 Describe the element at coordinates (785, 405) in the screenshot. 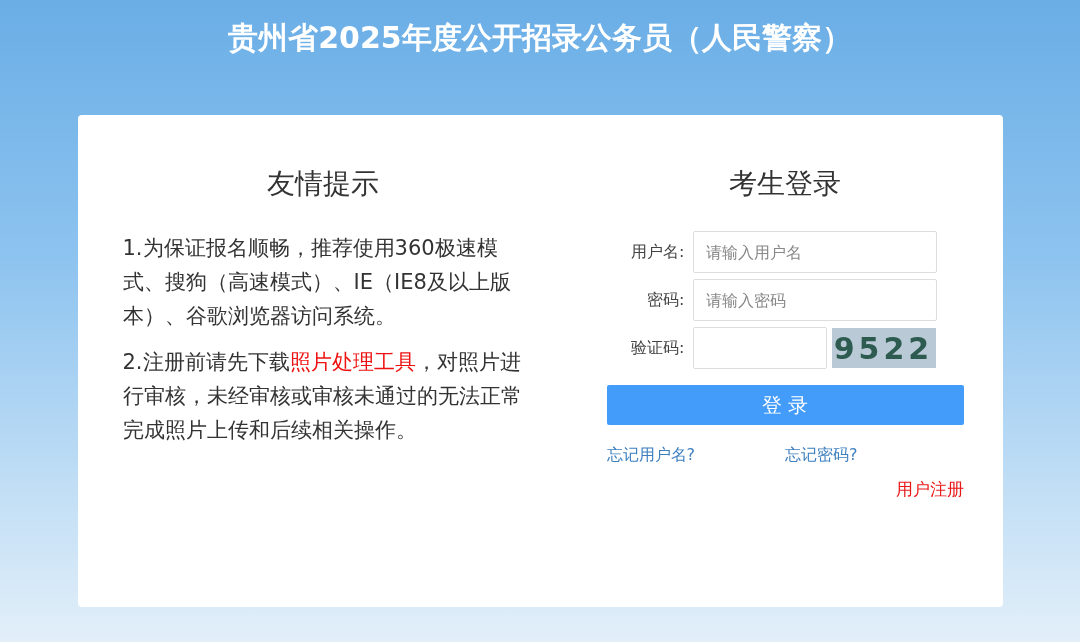

I see `login-button: 登 录` at that location.